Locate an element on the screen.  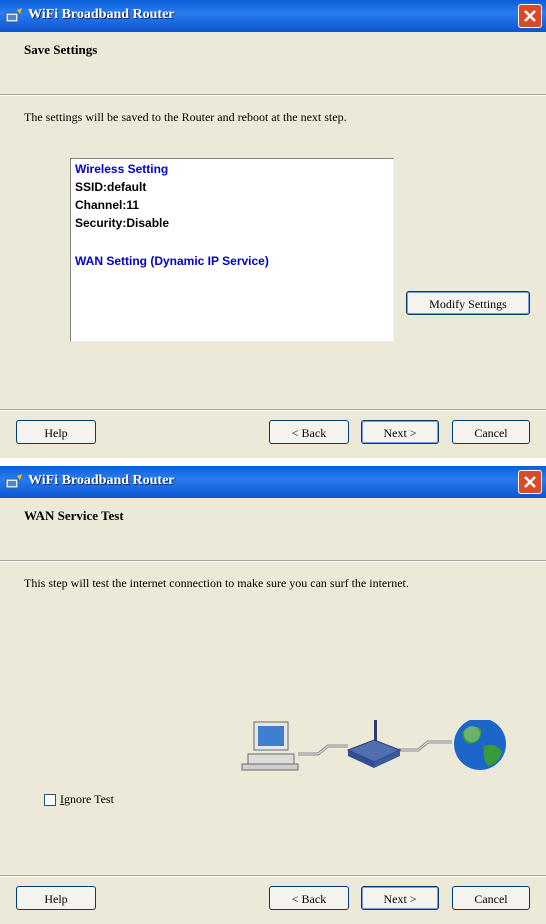
network-illustration is located at coordinates (373, 745).